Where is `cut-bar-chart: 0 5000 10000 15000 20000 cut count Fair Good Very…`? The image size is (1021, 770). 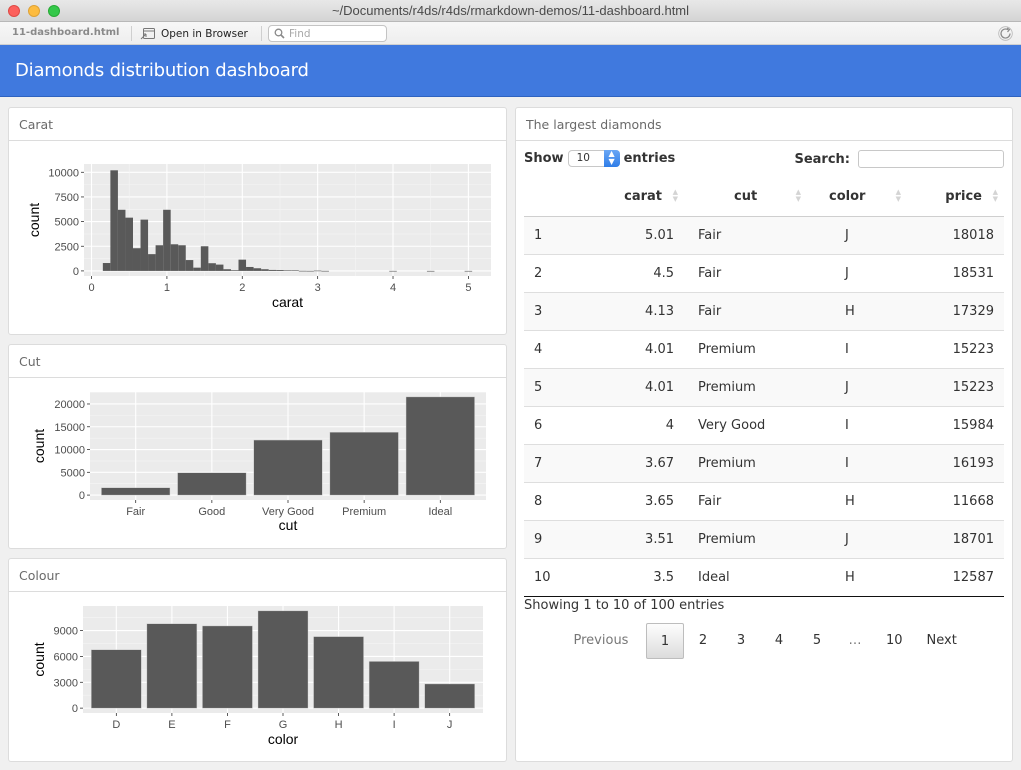 cut-bar-chart: 0 5000 10000 15000 20000 cut count Fair Good Very… is located at coordinates (258, 462).